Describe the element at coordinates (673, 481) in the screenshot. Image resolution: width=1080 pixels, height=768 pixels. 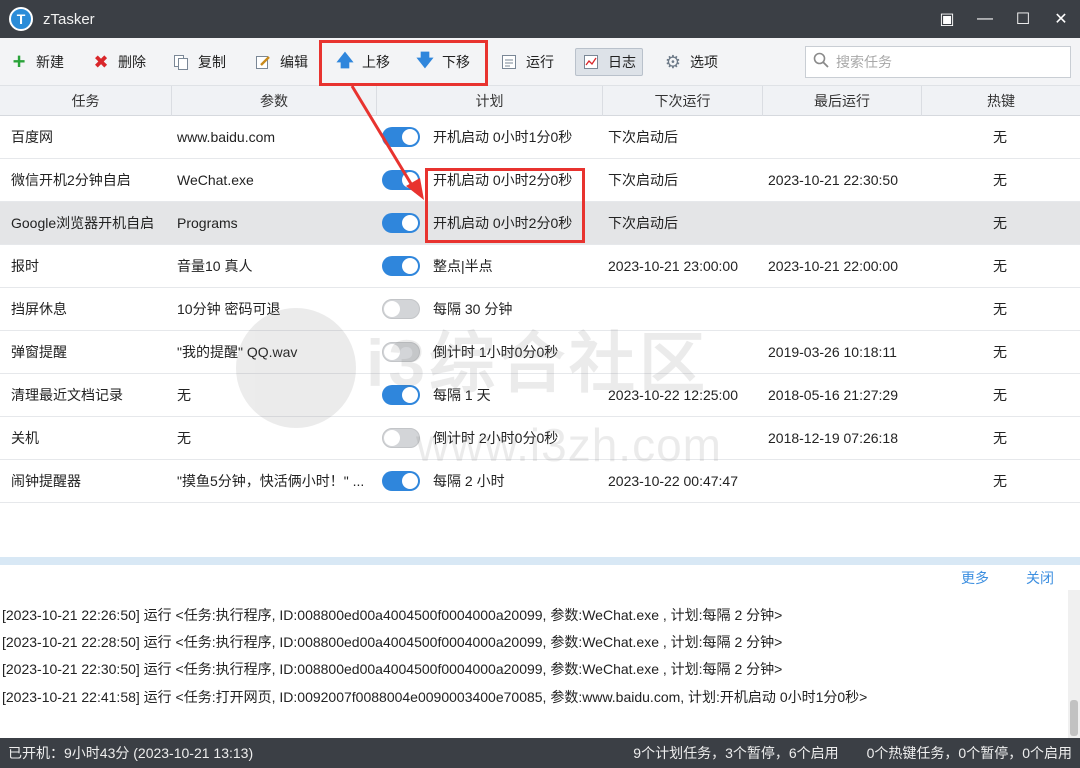
I see `task-next-run: 2023-10-22 00:47:47` at that location.